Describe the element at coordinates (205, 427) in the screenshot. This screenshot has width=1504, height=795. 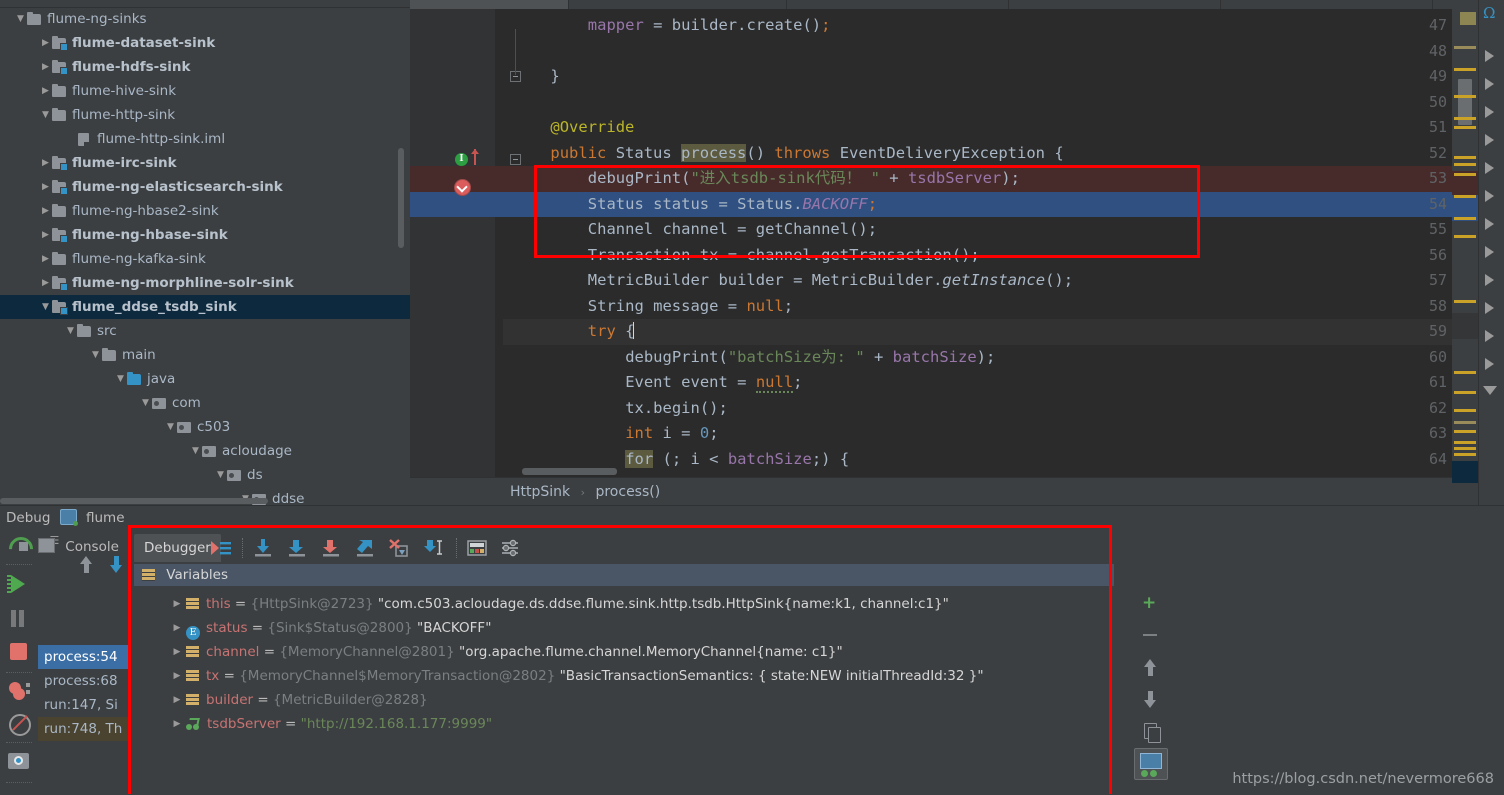
I see `tree-item: ▼ c503` at that location.